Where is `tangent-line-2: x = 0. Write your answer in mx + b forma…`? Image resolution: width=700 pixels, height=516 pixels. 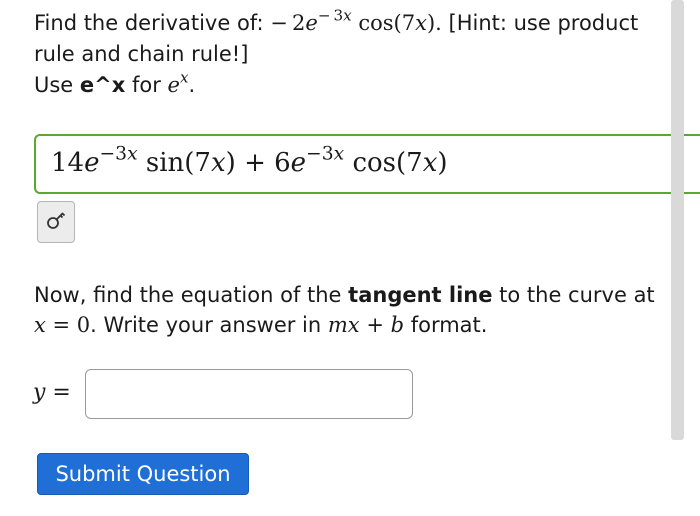 tangent-line-2: x = 0. Write your answer in mx + b forma… is located at coordinates (354, 325).